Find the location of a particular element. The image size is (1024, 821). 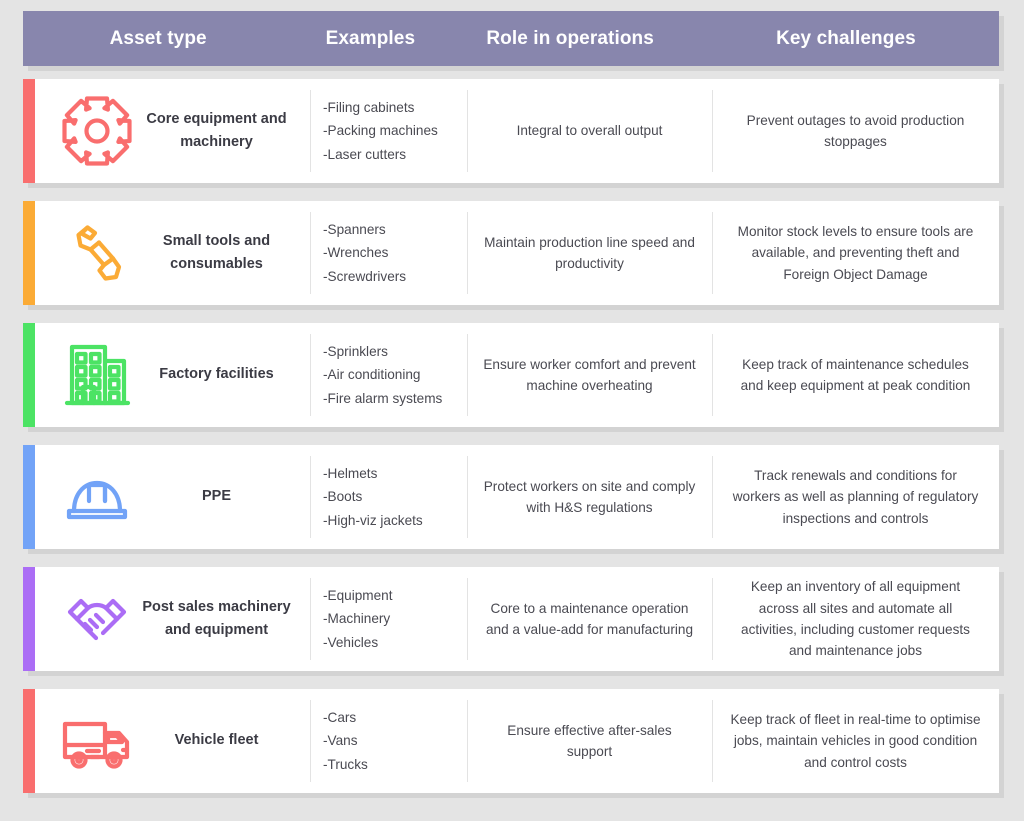

role-text: Integral to overall output is located at coordinates (589, 131).